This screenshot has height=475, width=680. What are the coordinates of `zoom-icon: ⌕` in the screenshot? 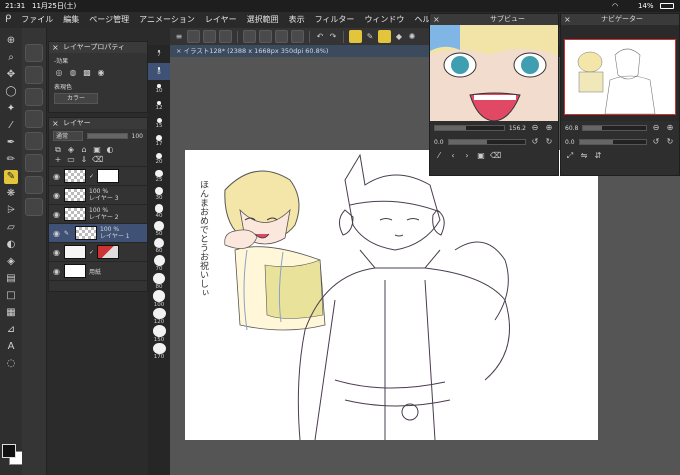 It's located at (11, 58).